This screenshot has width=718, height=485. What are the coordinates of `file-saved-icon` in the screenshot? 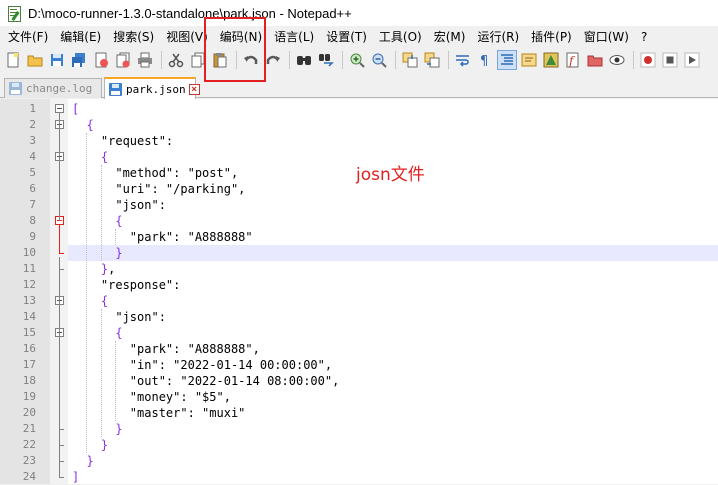 It's located at (15, 88).